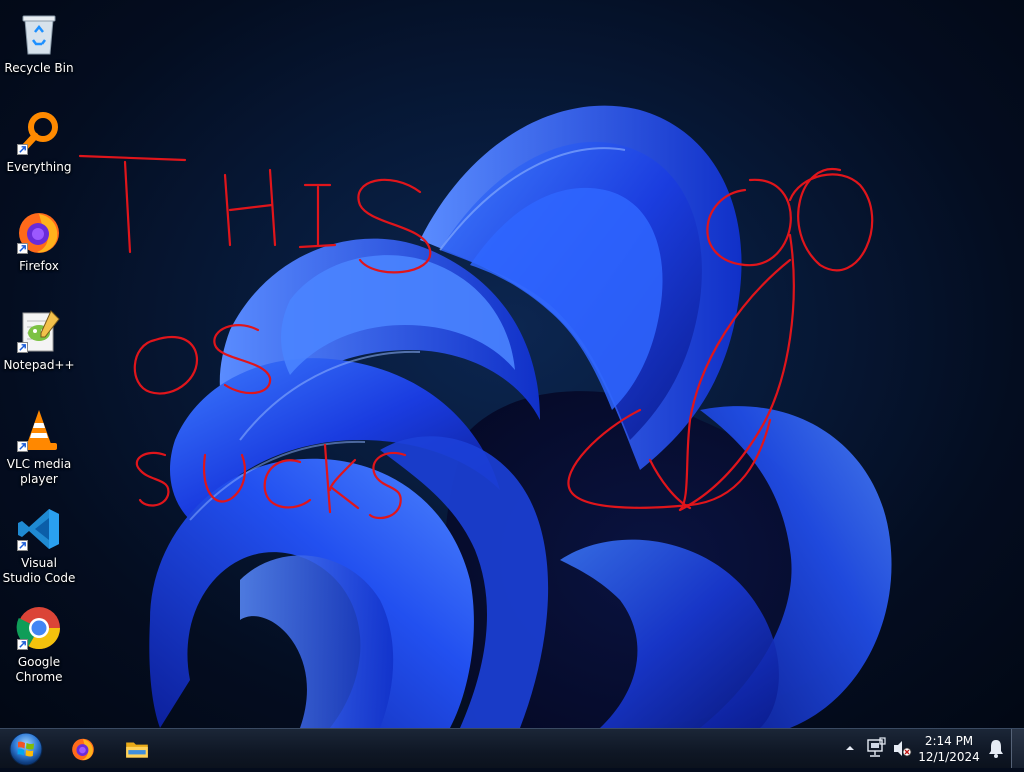  I want to click on bell-icon, so click(996, 749).